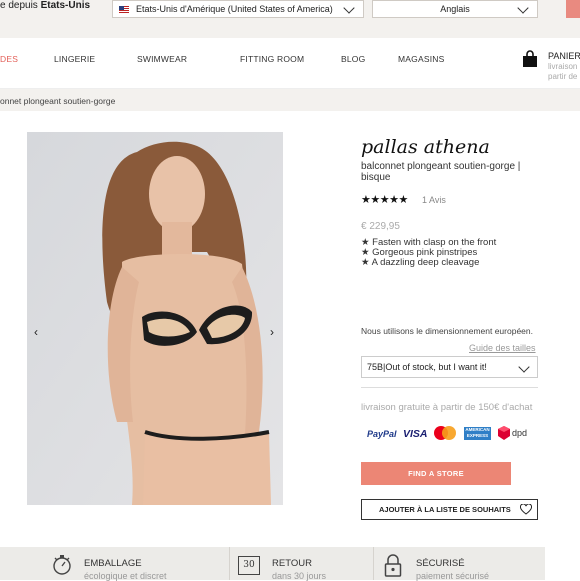  I want to click on calendar-icon-number: 30, so click(249, 565).